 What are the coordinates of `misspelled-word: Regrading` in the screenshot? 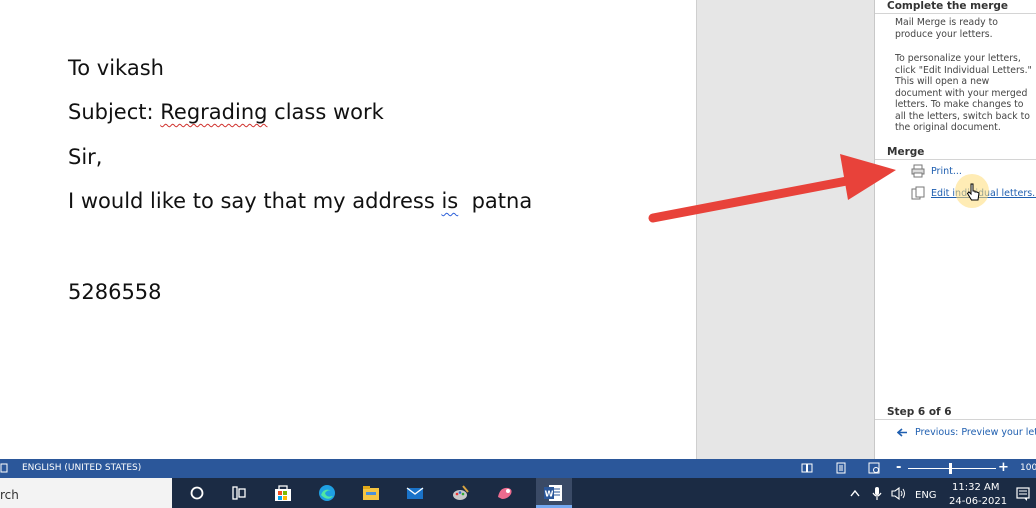 It's located at (213, 112).